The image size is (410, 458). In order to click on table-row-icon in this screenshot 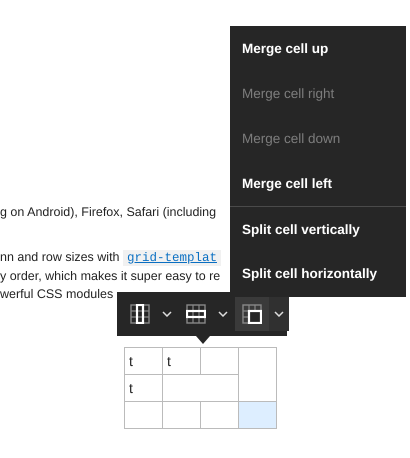, I will do `click(196, 314)`.